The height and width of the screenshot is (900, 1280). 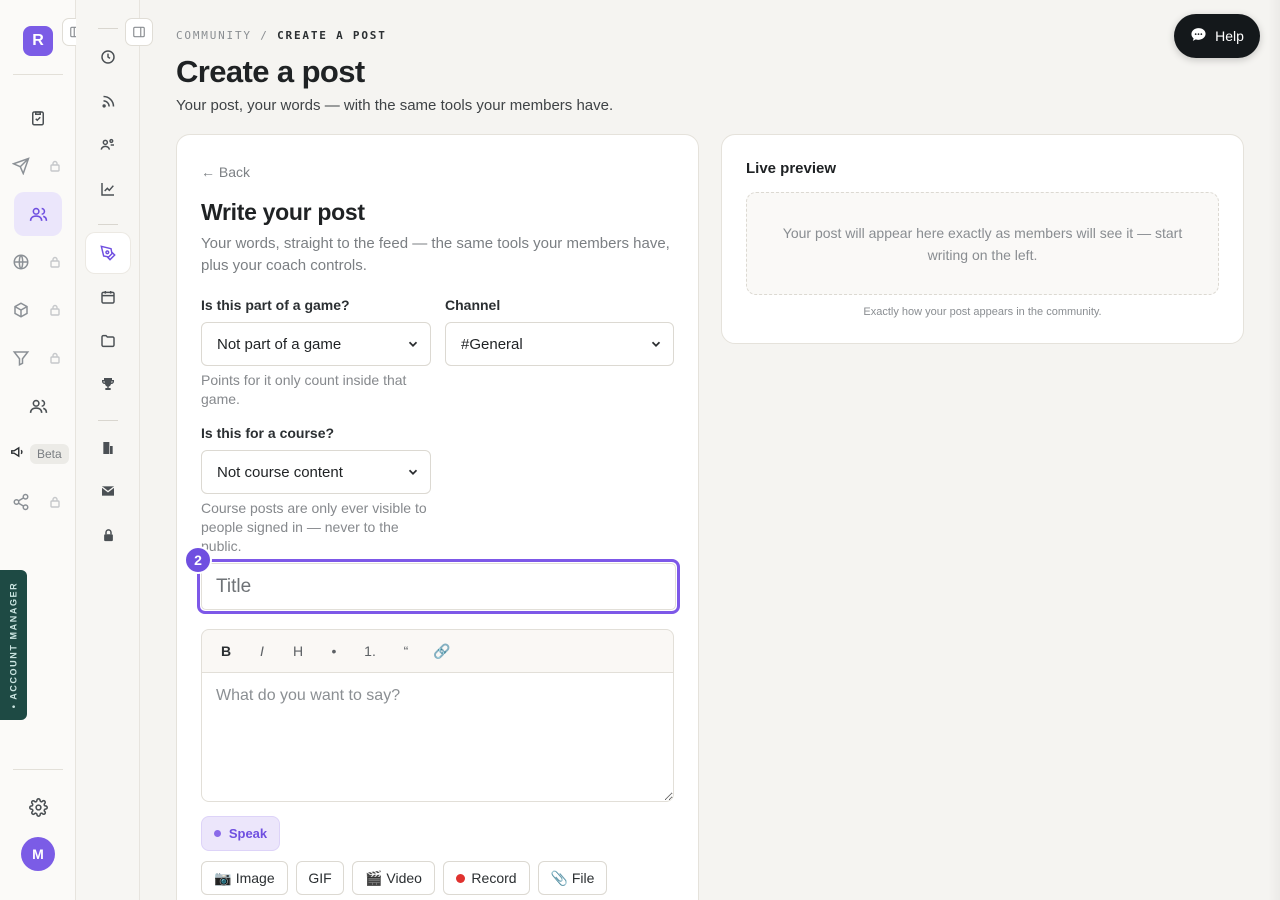 What do you see at coordinates (38, 118) in the screenshot?
I see `tasks-icon` at bounding box center [38, 118].